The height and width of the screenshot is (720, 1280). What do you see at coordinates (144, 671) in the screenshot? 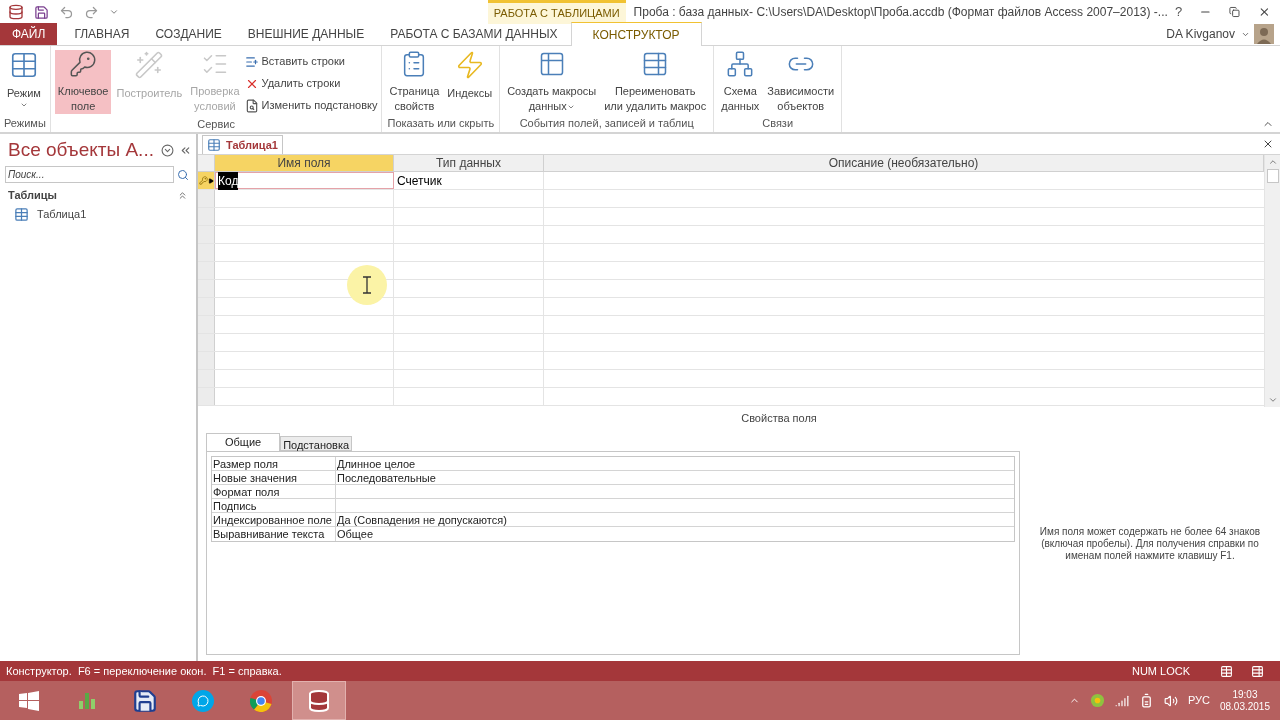
I see `status-text: Конструктор. F6 = переключение окон. F1 = справка.` at bounding box center [144, 671].